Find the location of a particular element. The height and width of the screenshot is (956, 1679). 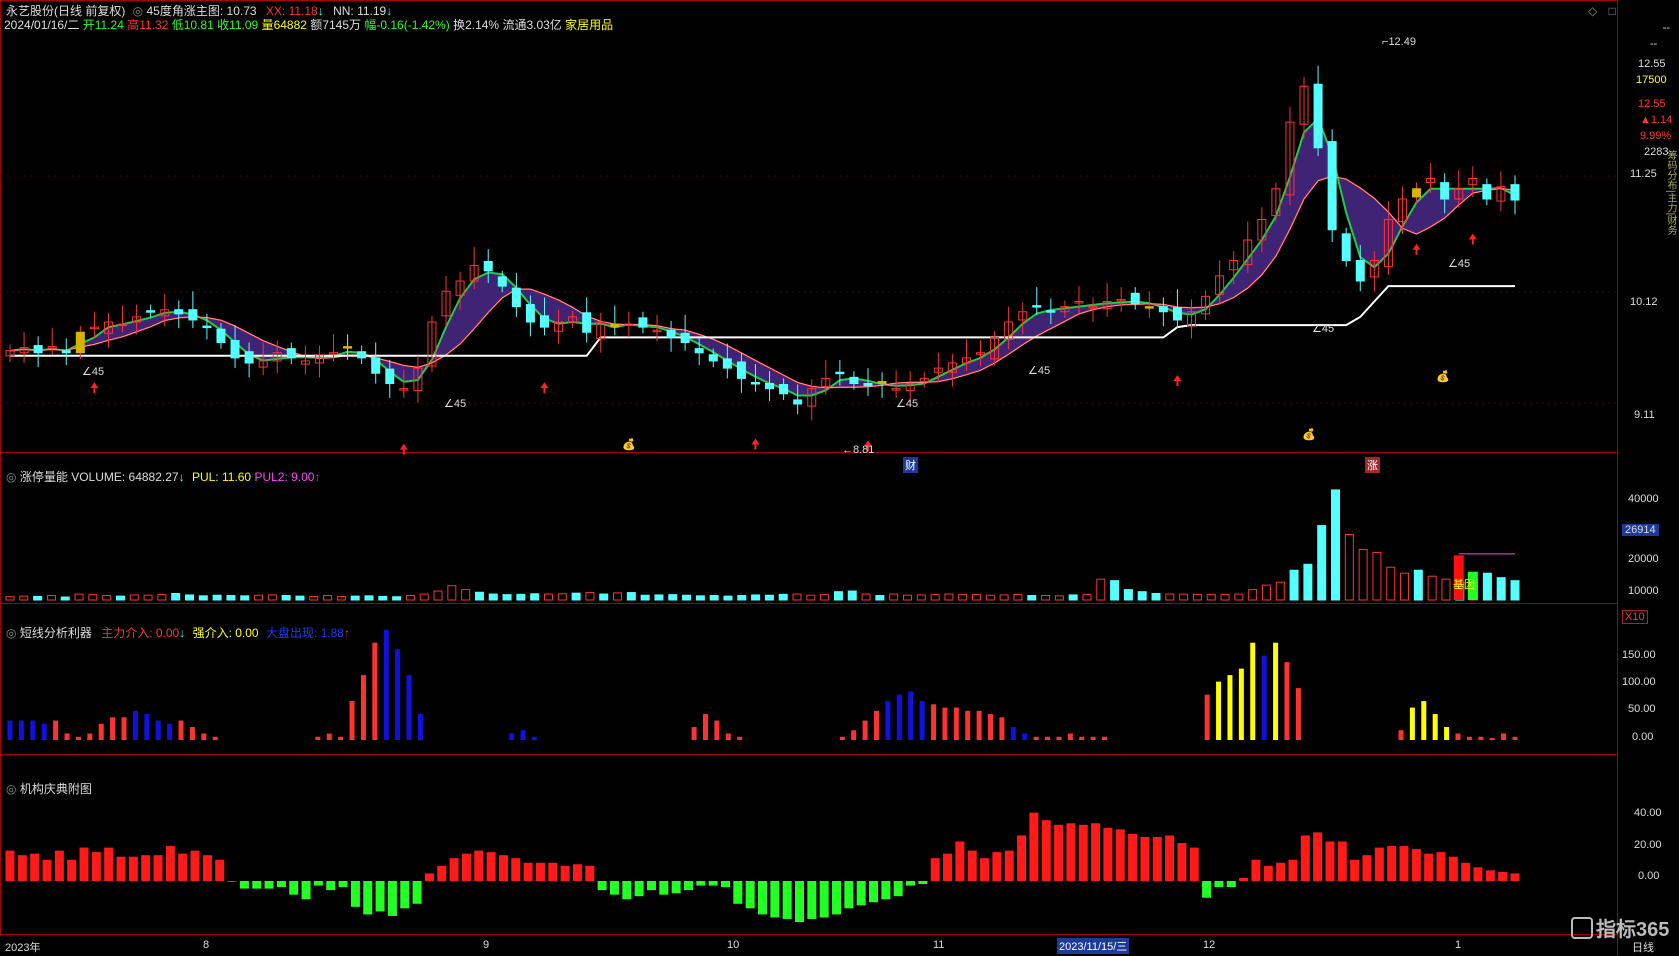

close-icon: □ is located at coordinates (1612, 11).